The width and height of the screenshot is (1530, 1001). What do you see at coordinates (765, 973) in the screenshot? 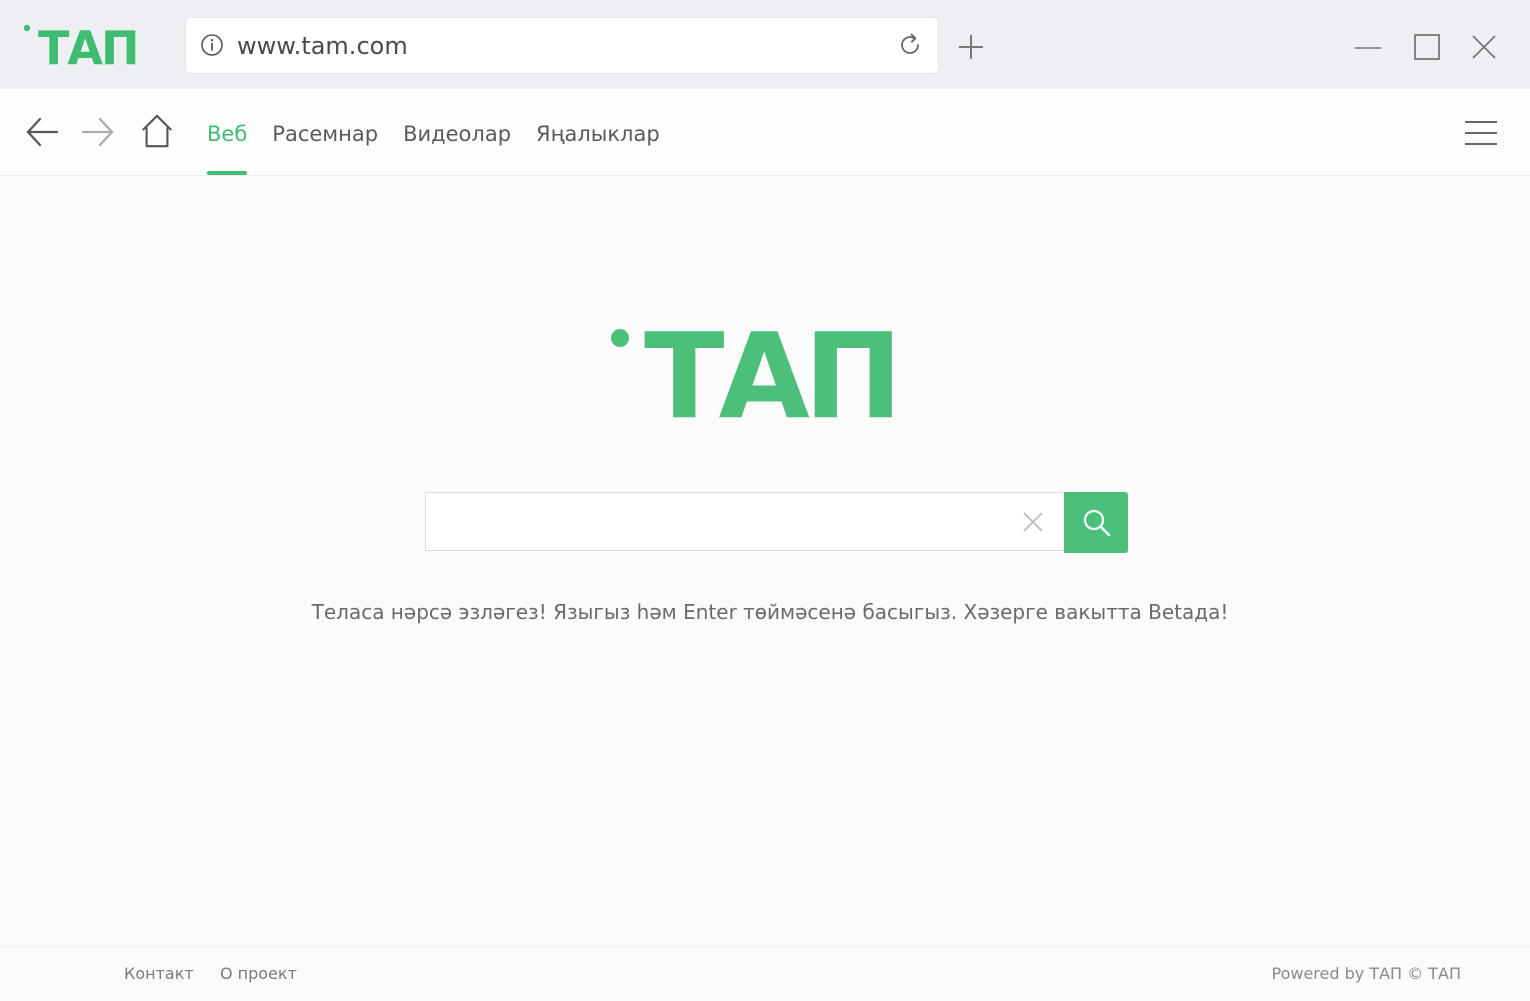
I see `footer: Контакт О проект Powered by ТАП © ТАП` at bounding box center [765, 973].